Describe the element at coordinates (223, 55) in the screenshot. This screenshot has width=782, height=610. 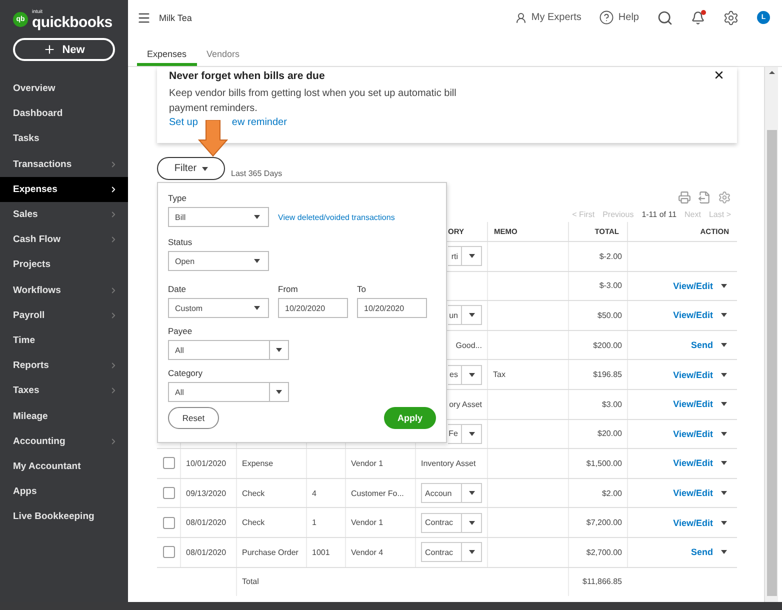
I see `tab: Vendors` at that location.